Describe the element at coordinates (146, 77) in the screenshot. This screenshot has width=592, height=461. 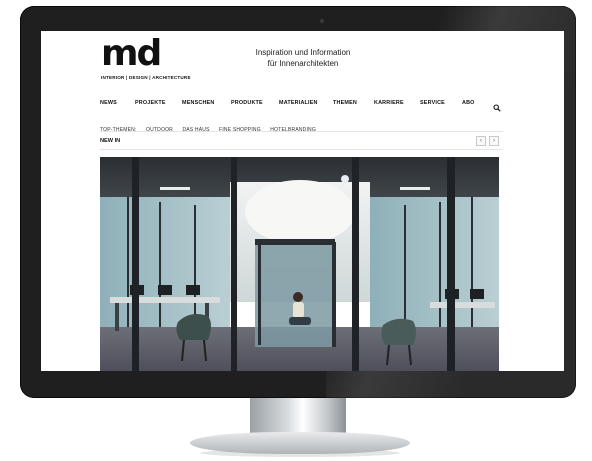
I see `logo-subline: INTERIOR | DESIGN | ARCHITECTURE` at that location.